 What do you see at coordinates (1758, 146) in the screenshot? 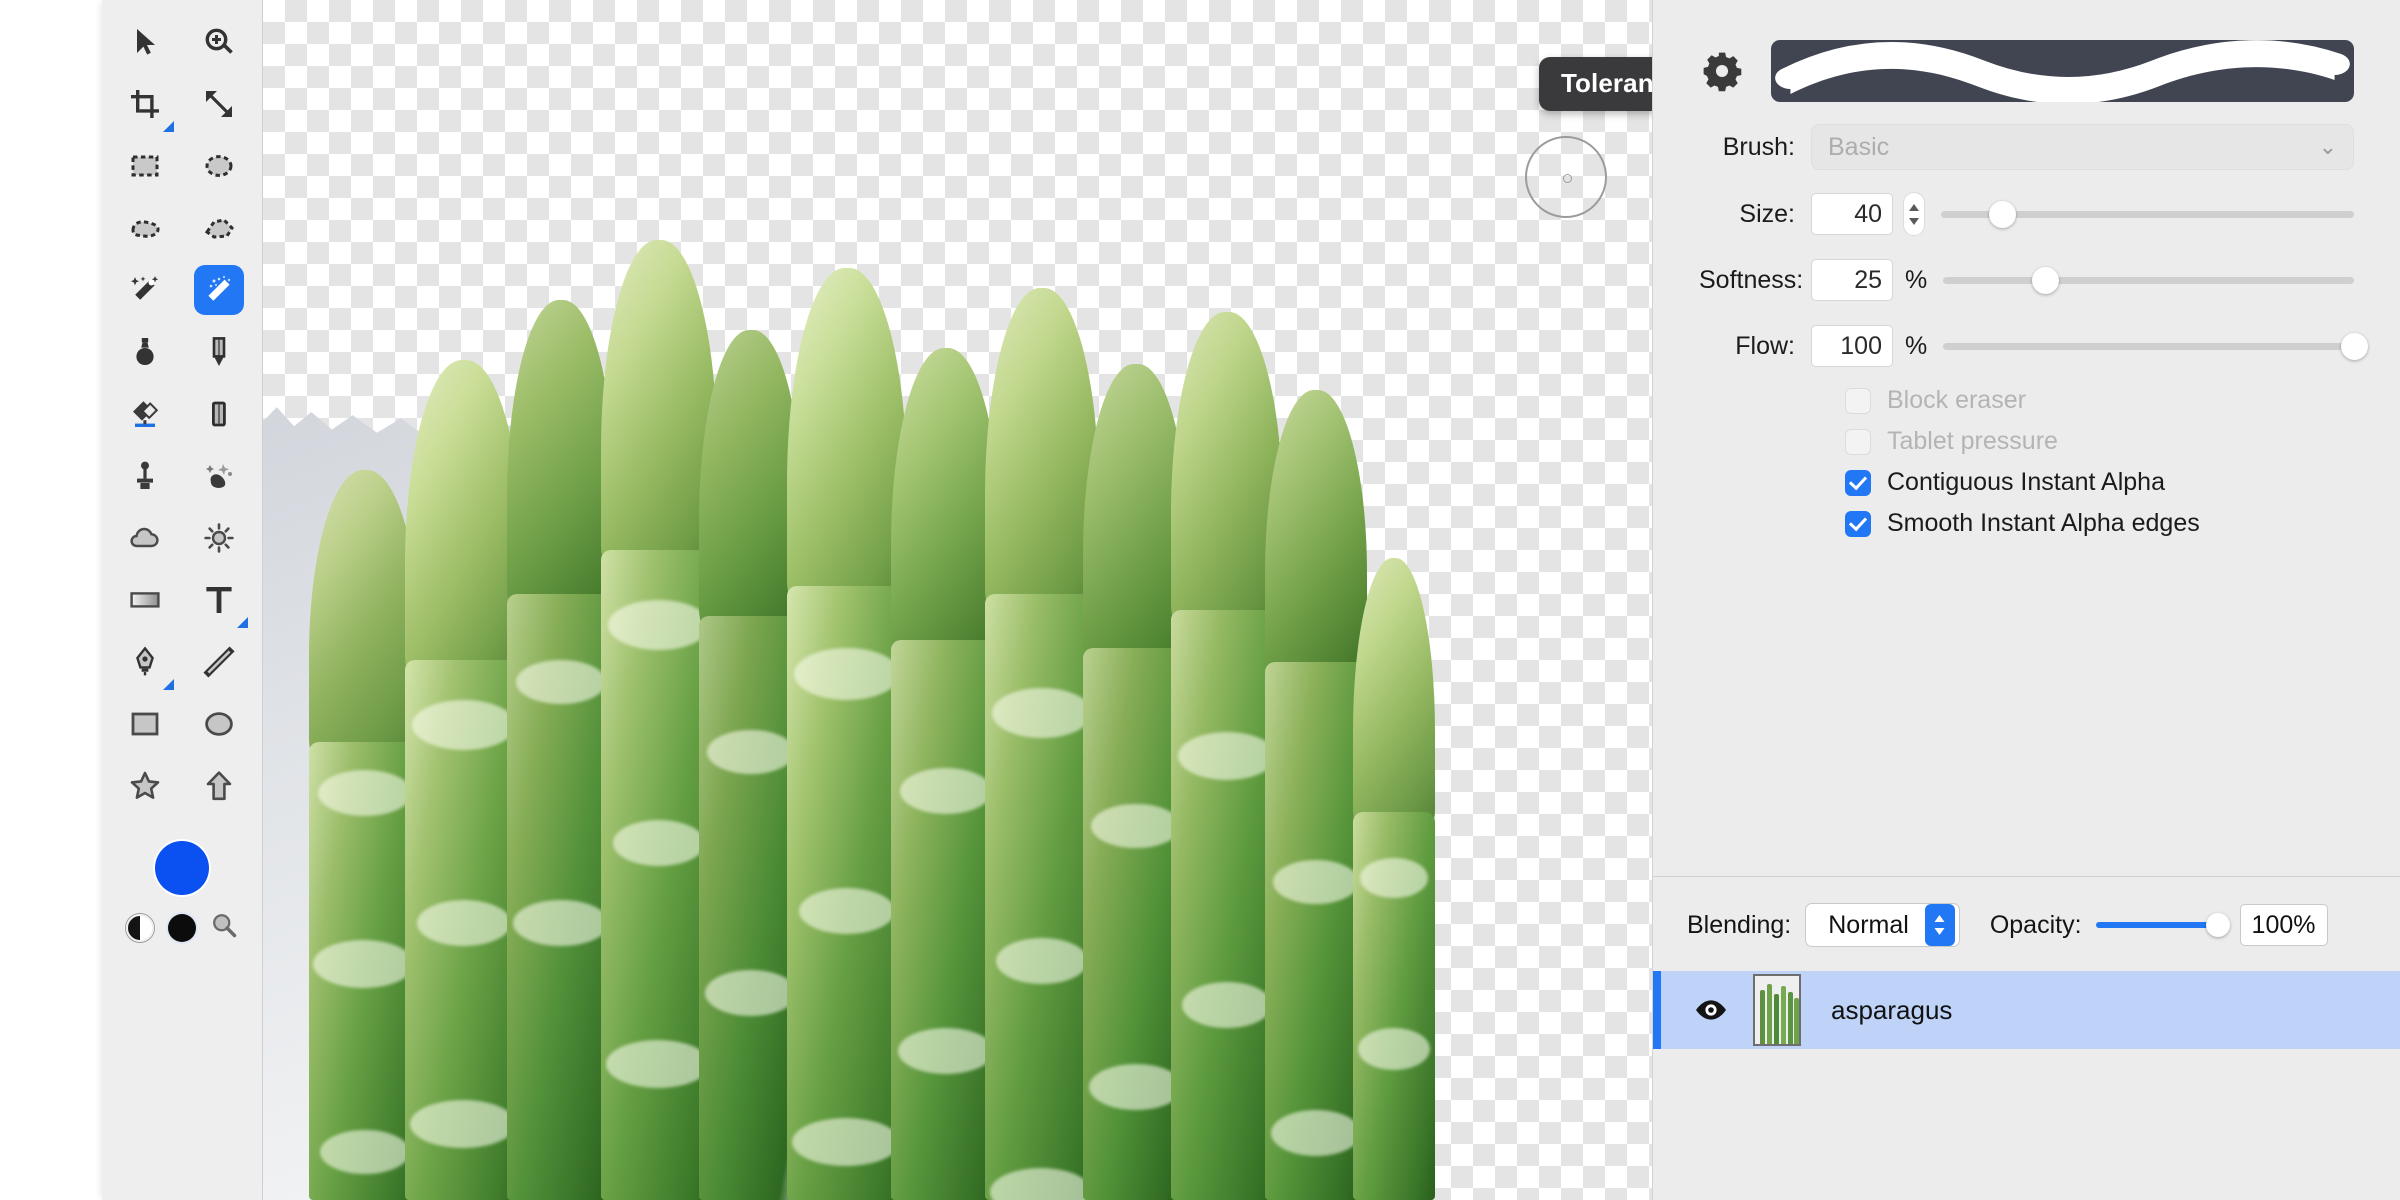
I see `brush-label: Brush:` at bounding box center [1758, 146].